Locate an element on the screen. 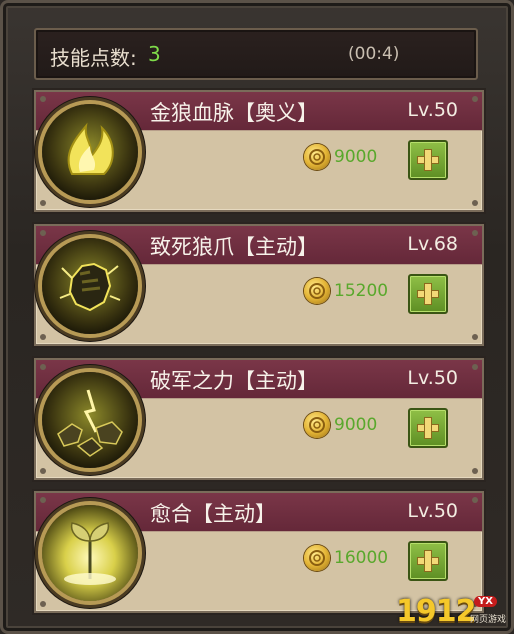 The height and width of the screenshot is (634, 514). skill-name: 金狼血脉【奥义】 is located at coordinates (234, 113).